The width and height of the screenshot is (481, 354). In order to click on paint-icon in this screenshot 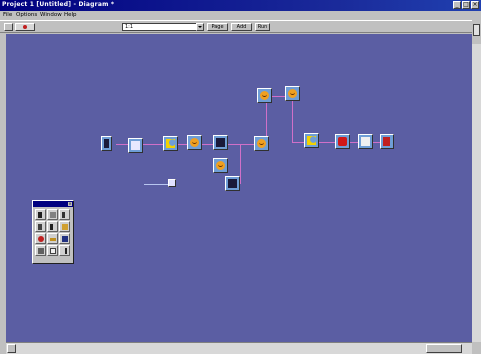, I will do `click(65, 239)`.